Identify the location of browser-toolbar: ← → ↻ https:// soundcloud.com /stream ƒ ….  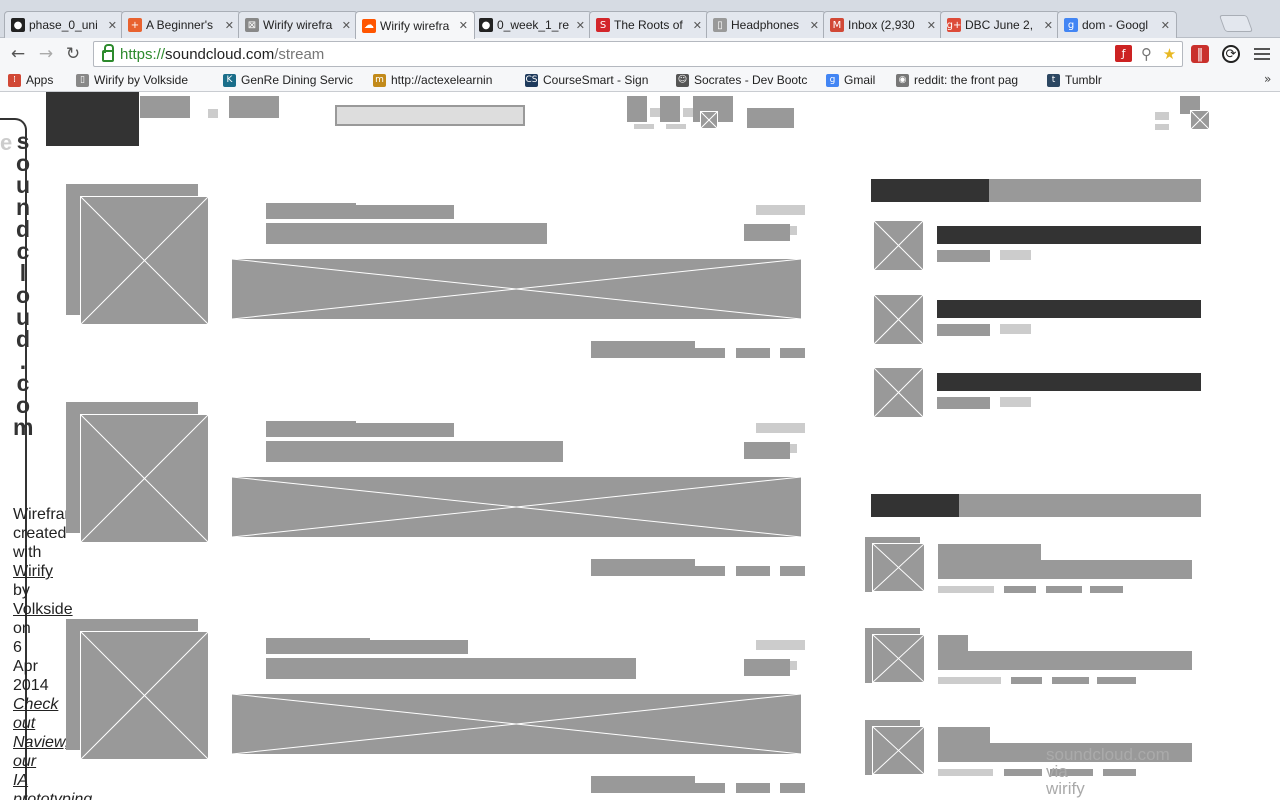
(640, 54).